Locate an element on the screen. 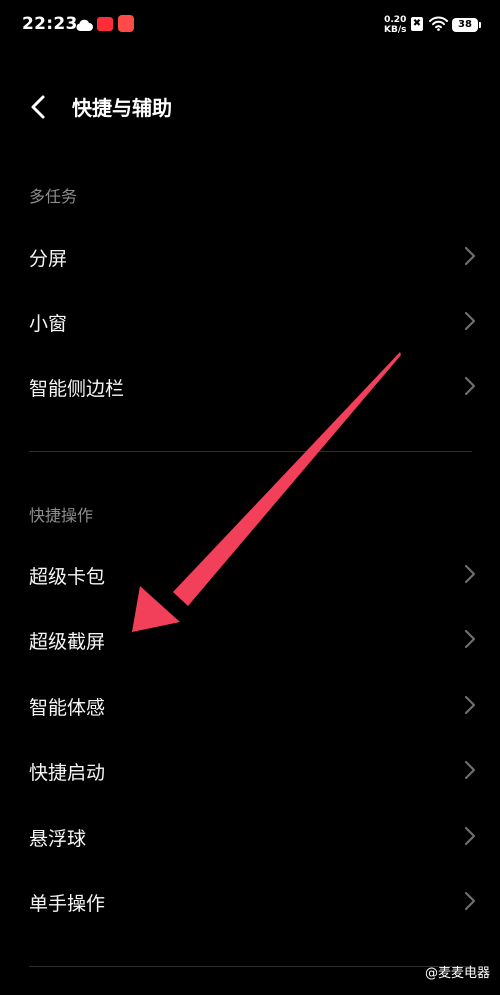 This screenshot has height=995, width=500. settings-row-quick-launch: 快捷启动 is located at coordinates (250, 770).